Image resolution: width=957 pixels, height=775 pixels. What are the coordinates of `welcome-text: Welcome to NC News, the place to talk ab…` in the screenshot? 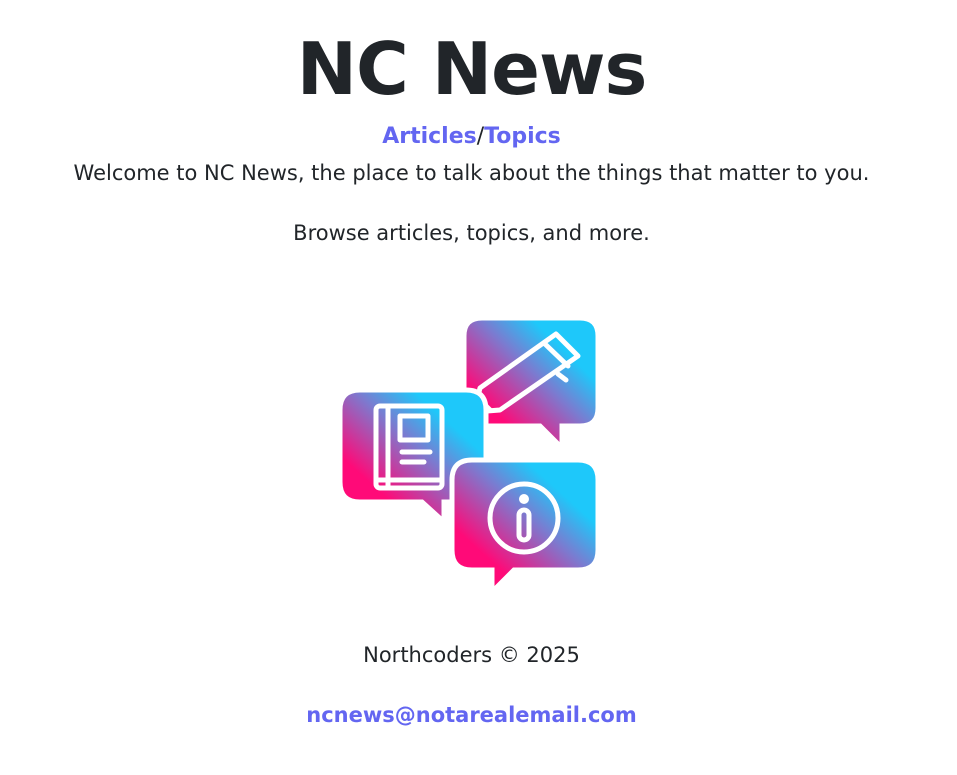 It's located at (471, 173).